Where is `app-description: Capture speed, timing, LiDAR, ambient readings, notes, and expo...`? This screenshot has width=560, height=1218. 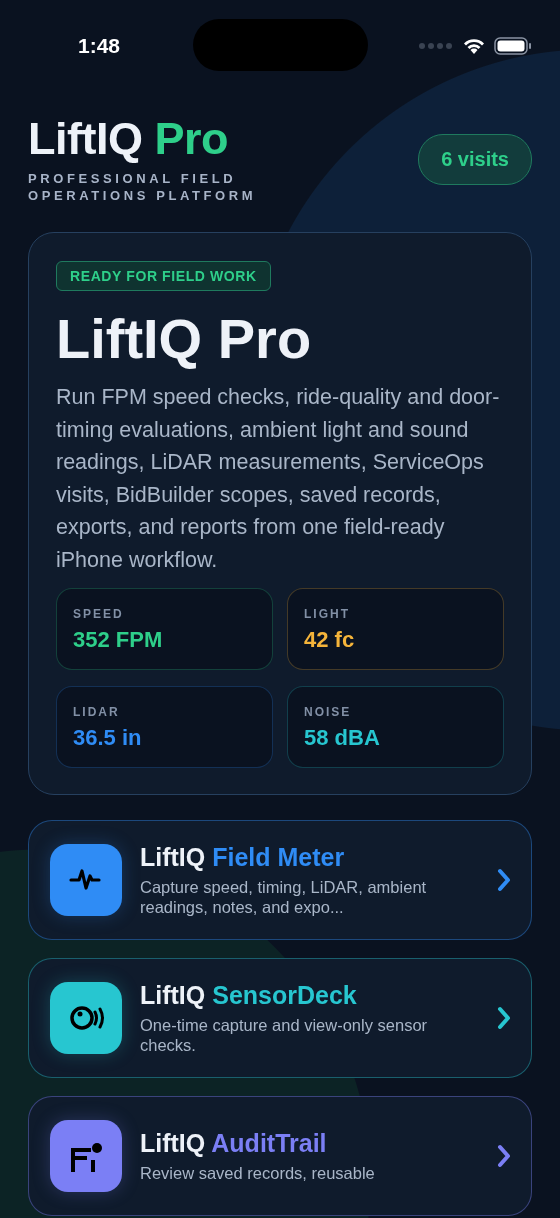 app-description: Capture speed, timing, LiDAR, ambient readings, notes, and expo... is located at coordinates (284, 897).